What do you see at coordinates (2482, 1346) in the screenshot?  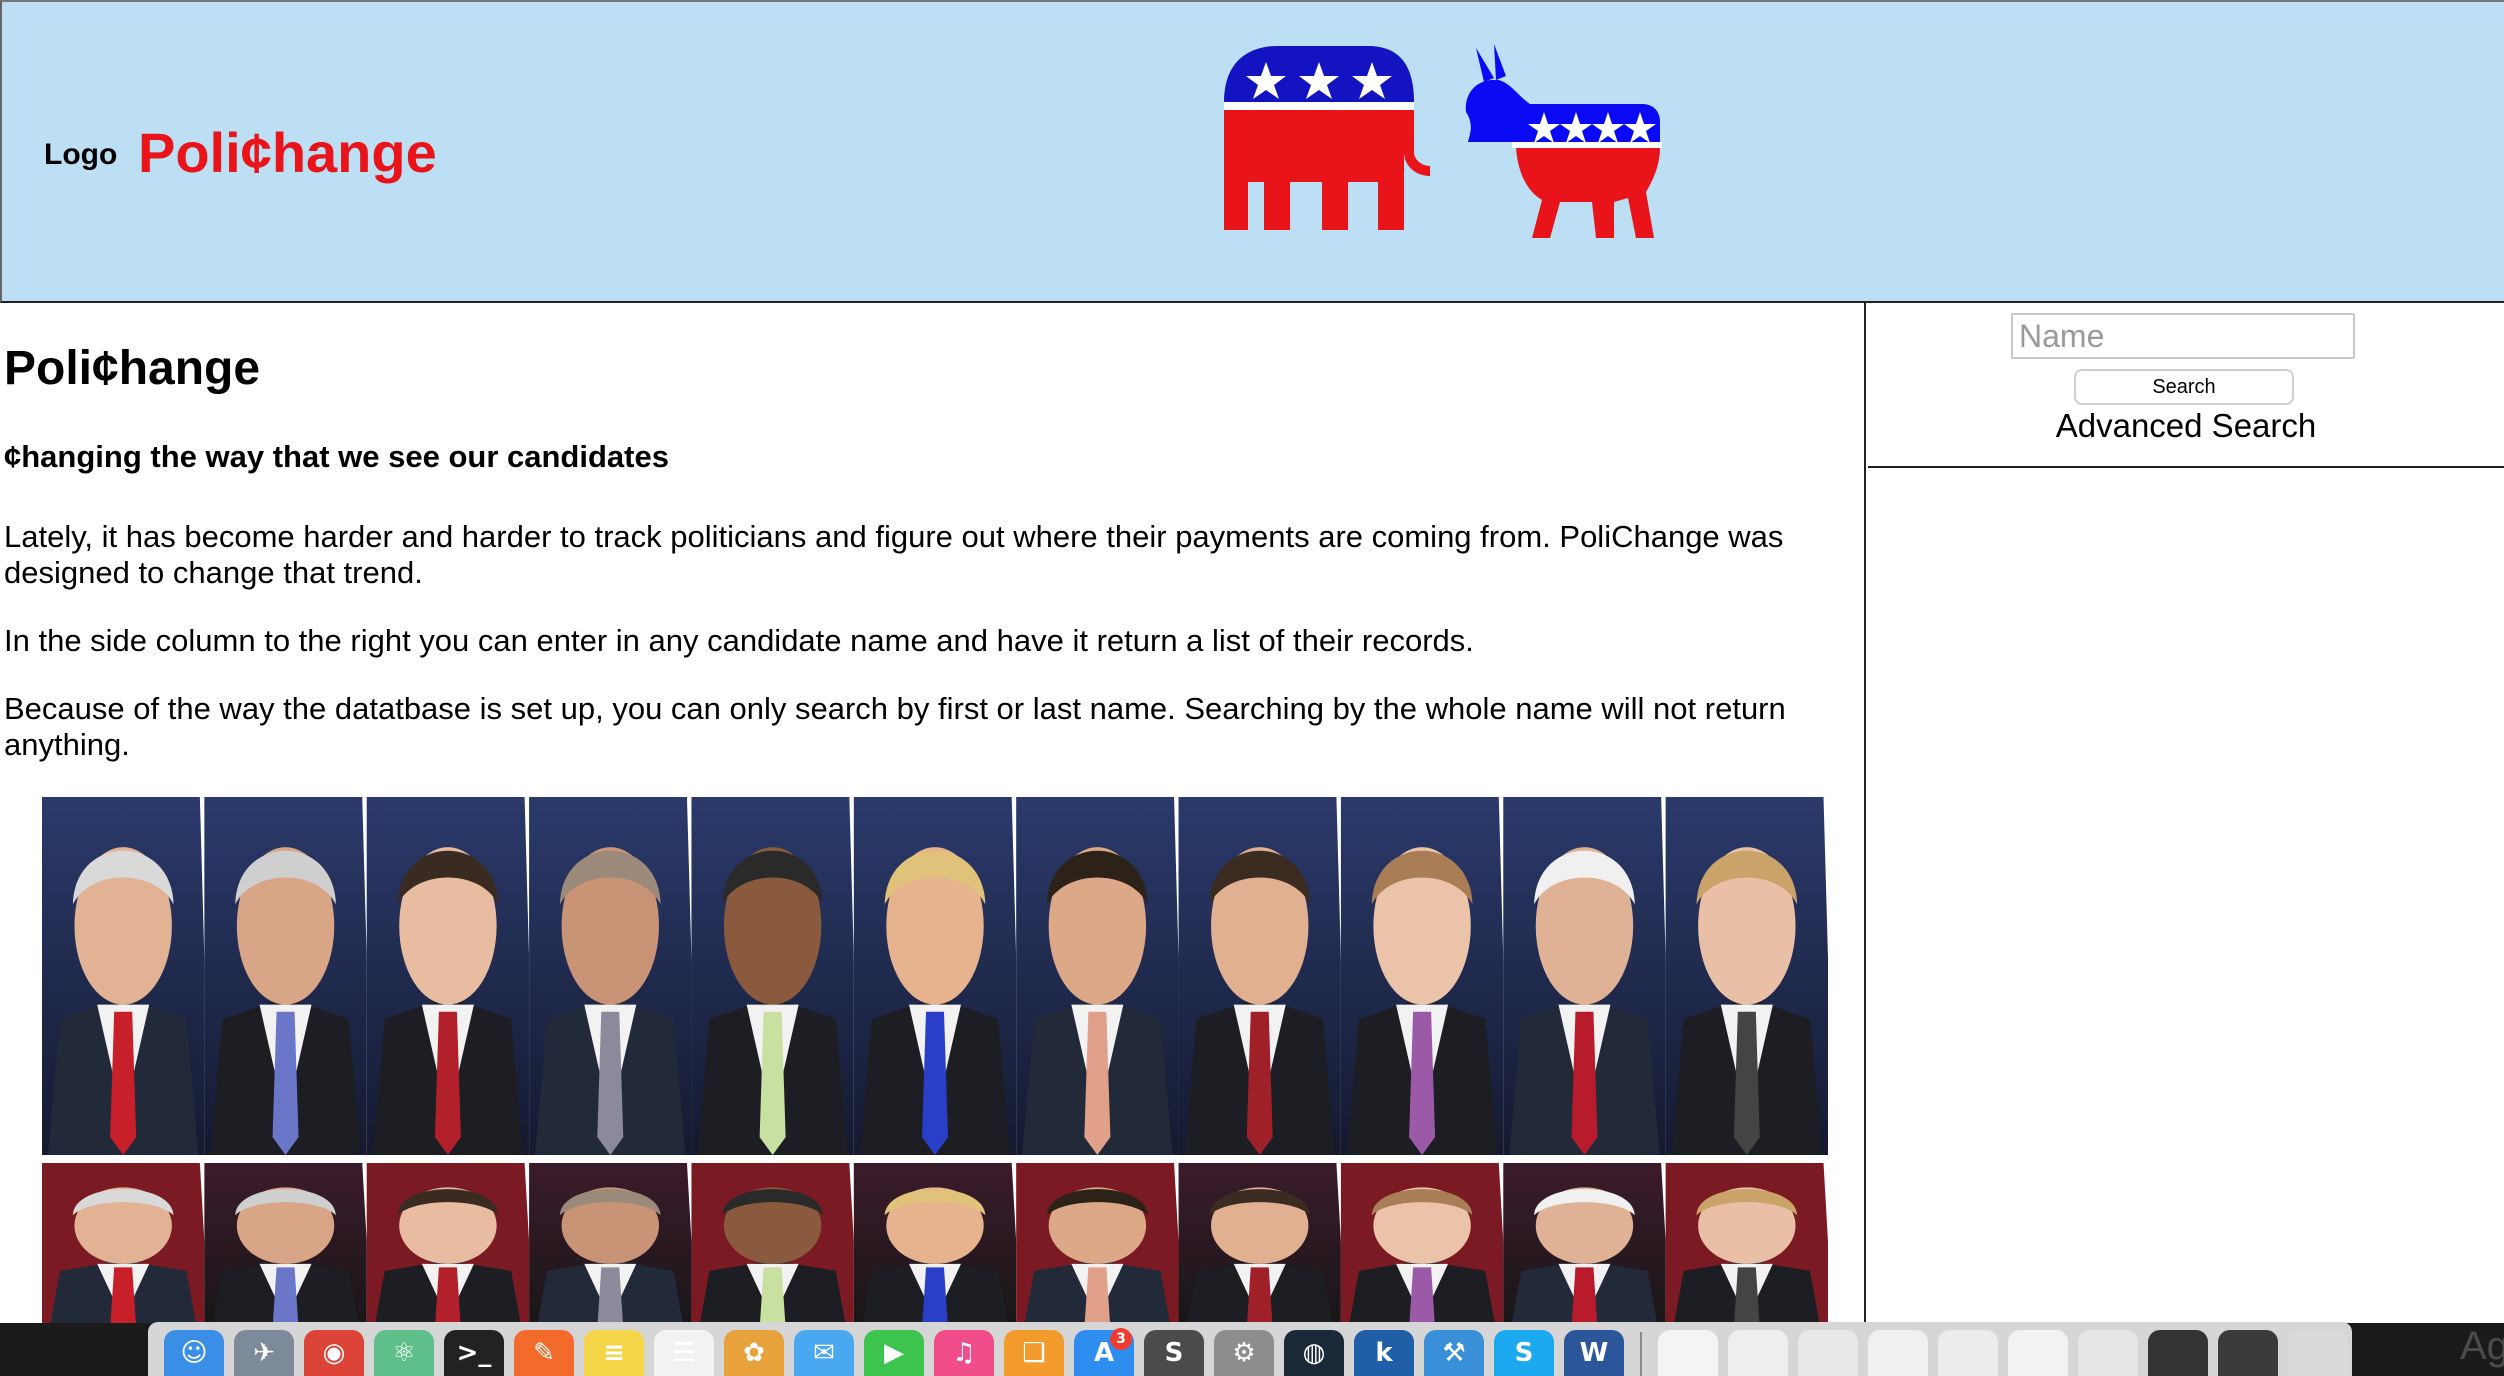 I see `corner-text: Ag` at bounding box center [2482, 1346].